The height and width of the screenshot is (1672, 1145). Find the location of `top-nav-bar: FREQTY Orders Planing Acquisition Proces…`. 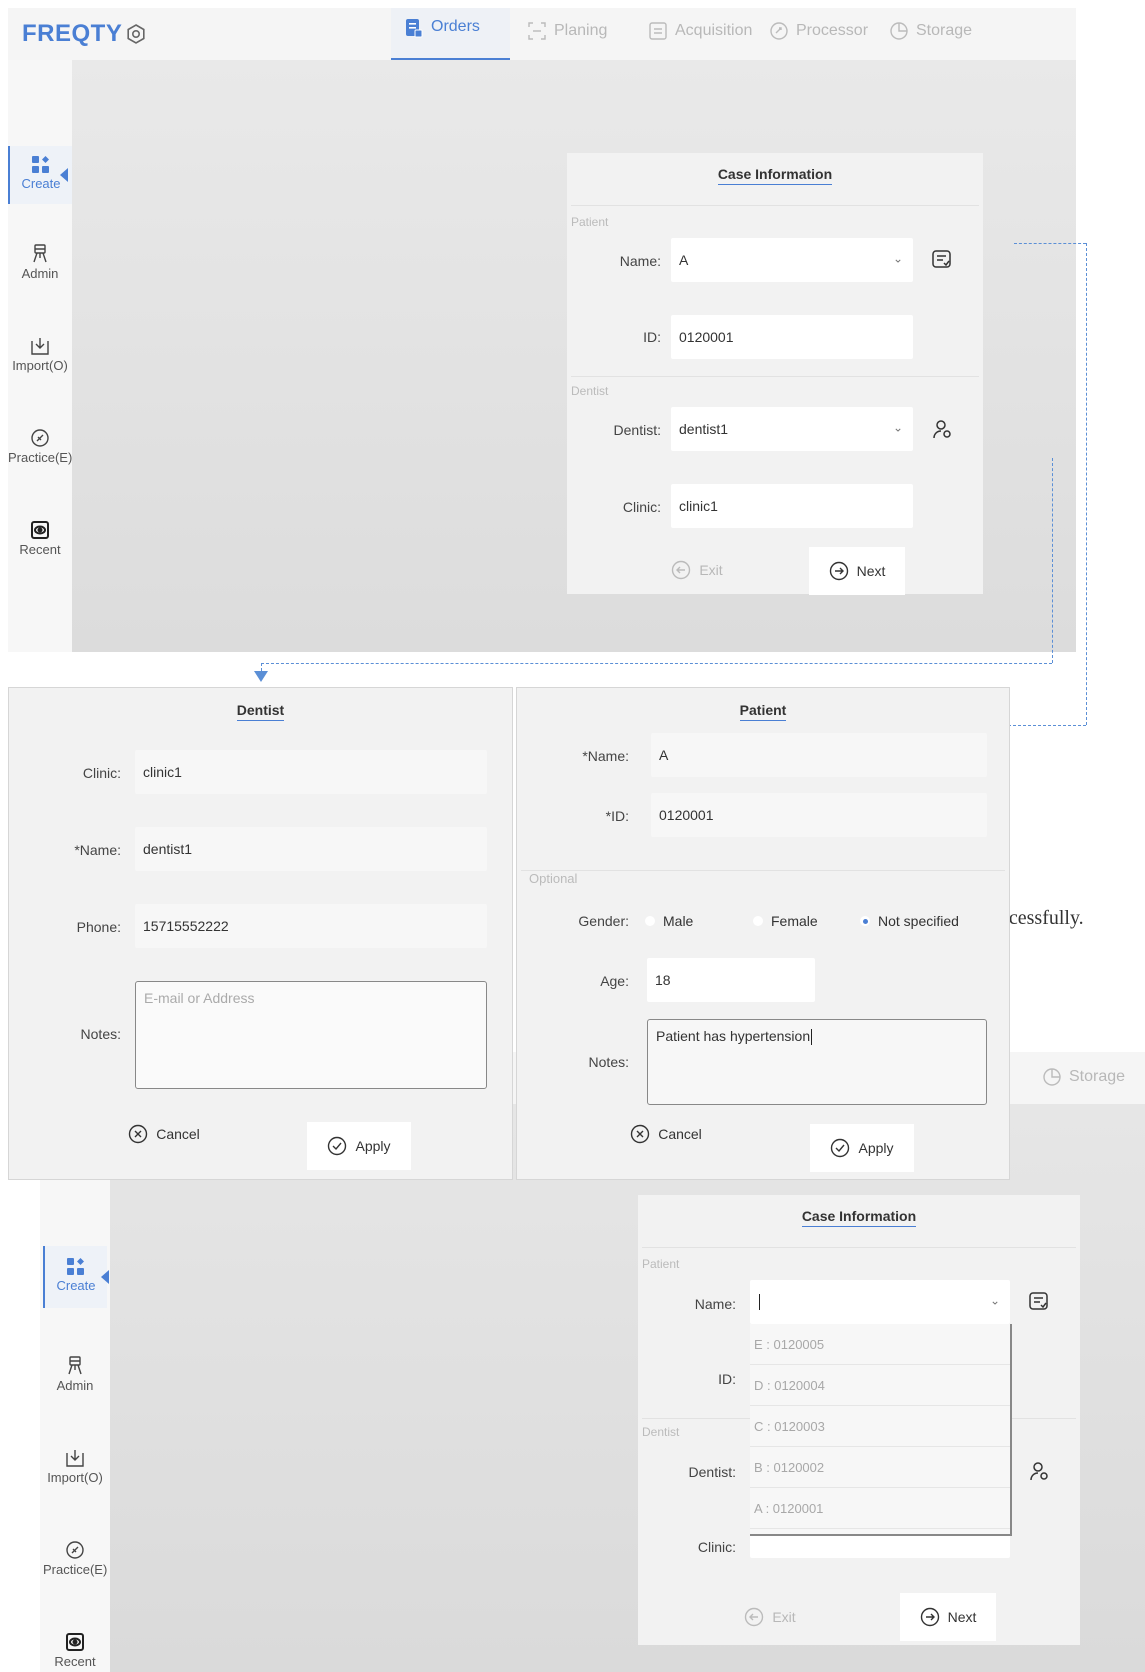

top-nav-bar: FREQTY Orders Planing Acquisition Proces… is located at coordinates (542, 34).